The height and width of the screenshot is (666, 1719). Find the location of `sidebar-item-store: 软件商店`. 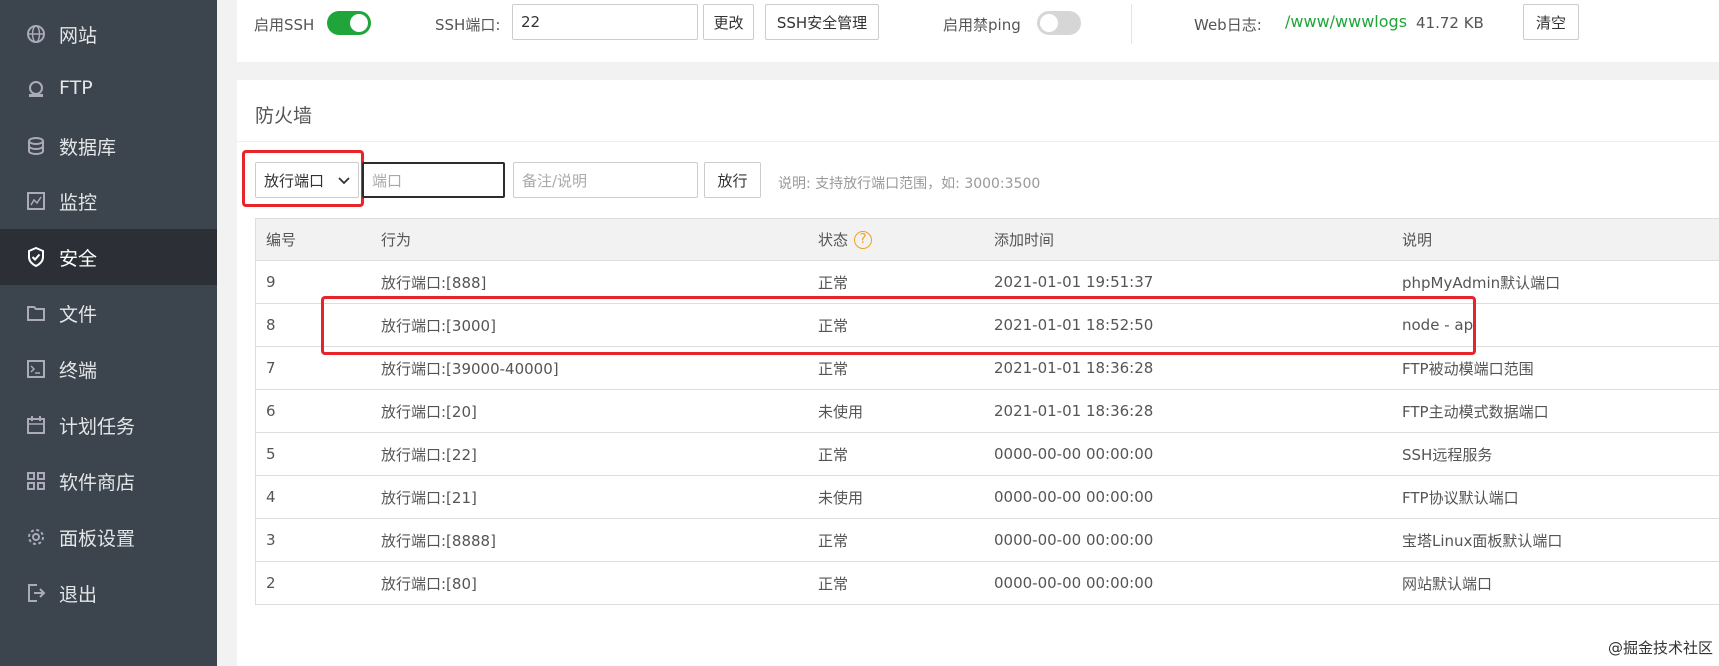

sidebar-item-store: 软件商店 is located at coordinates (108, 481).